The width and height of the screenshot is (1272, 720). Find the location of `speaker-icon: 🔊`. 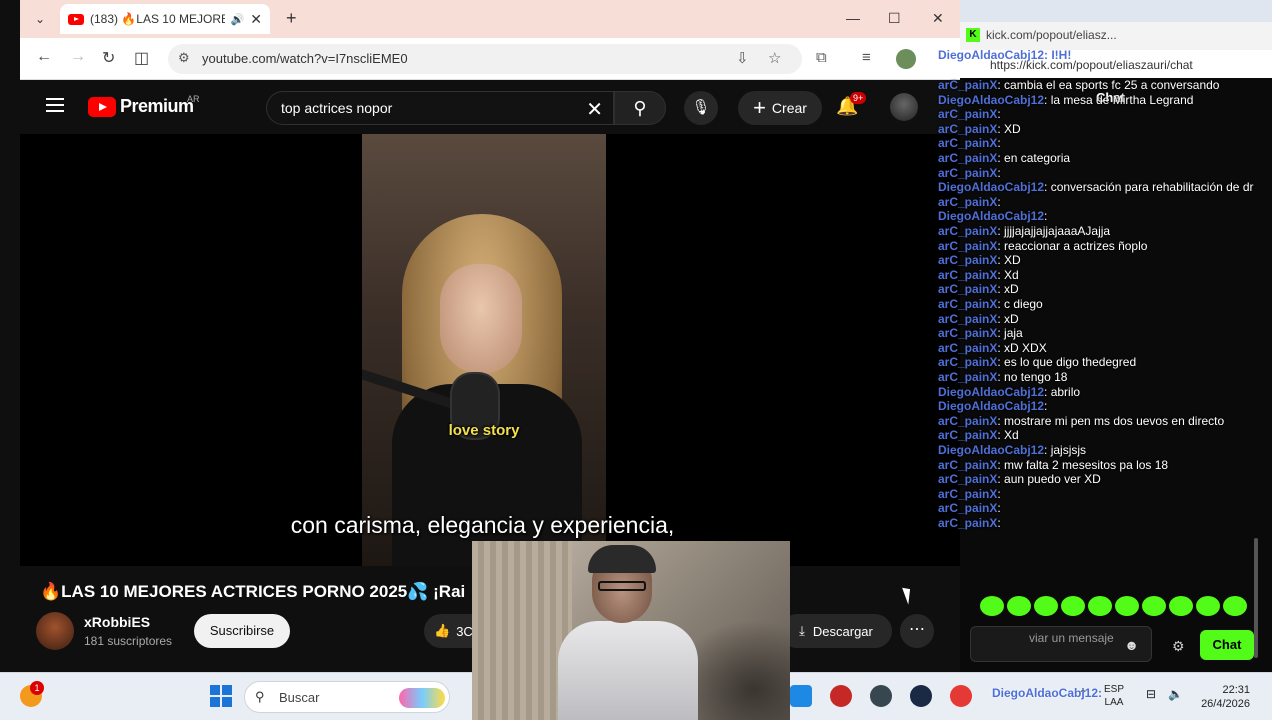

speaker-icon: 🔊 is located at coordinates (238, 19).